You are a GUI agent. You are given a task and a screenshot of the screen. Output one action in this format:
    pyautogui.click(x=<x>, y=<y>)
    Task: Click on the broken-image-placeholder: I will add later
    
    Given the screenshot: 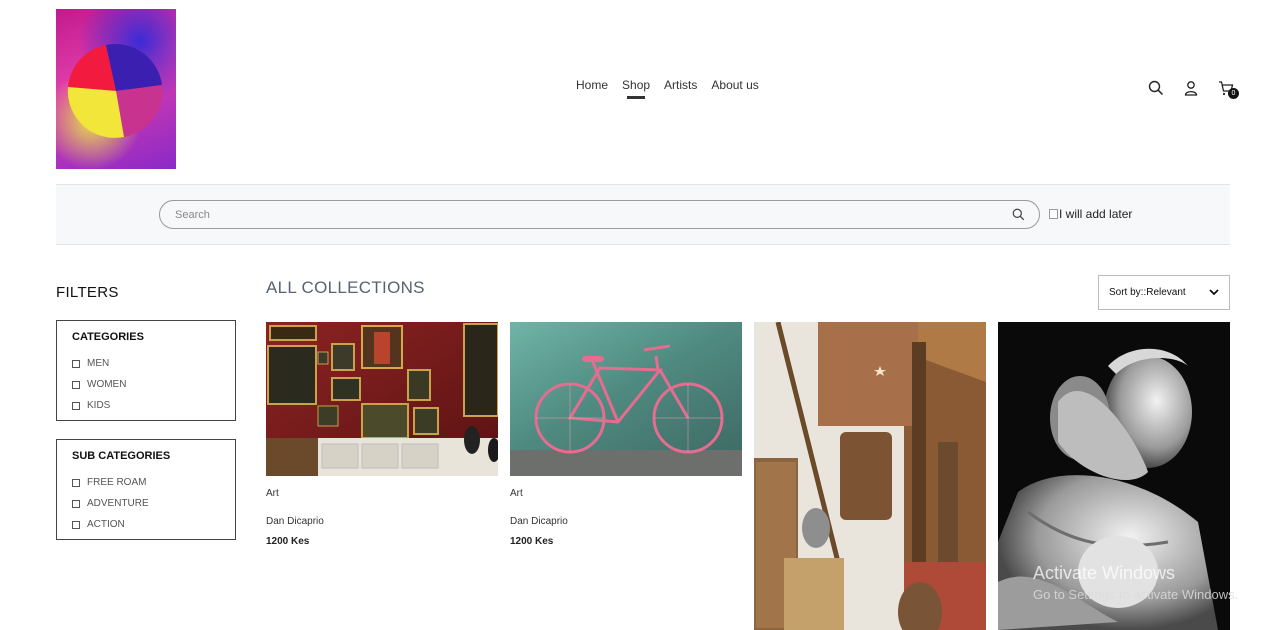 What is the action you would take?
    pyautogui.click(x=1090, y=214)
    